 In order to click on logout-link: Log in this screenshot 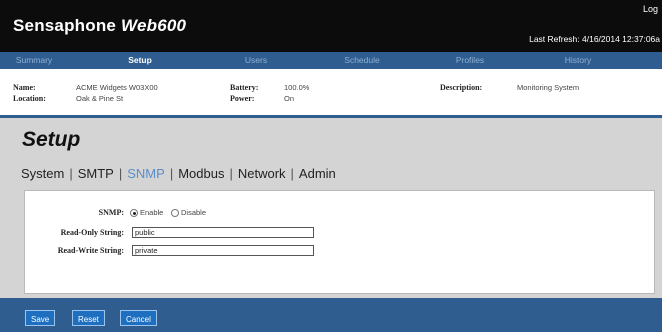, I will do `click(650, 9)`.